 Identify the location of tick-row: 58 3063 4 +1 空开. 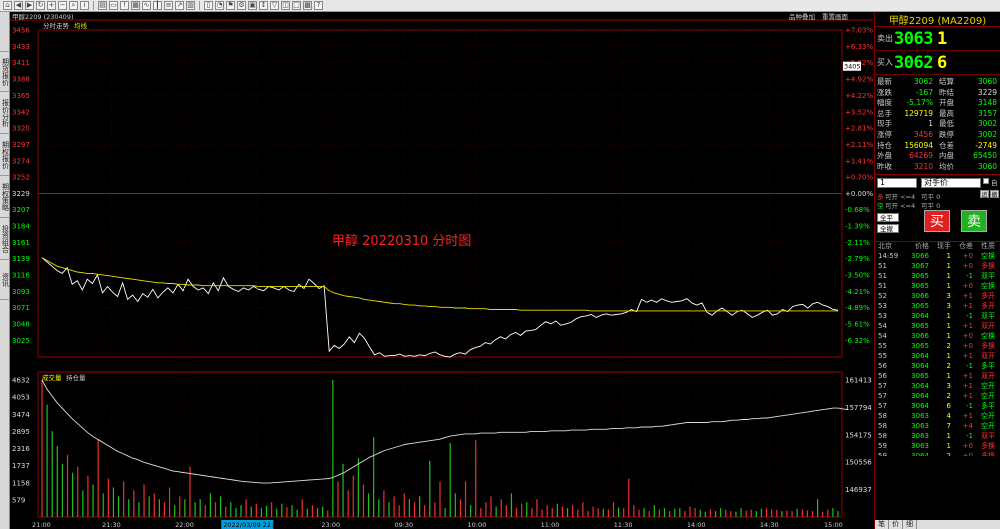
(937, 416).